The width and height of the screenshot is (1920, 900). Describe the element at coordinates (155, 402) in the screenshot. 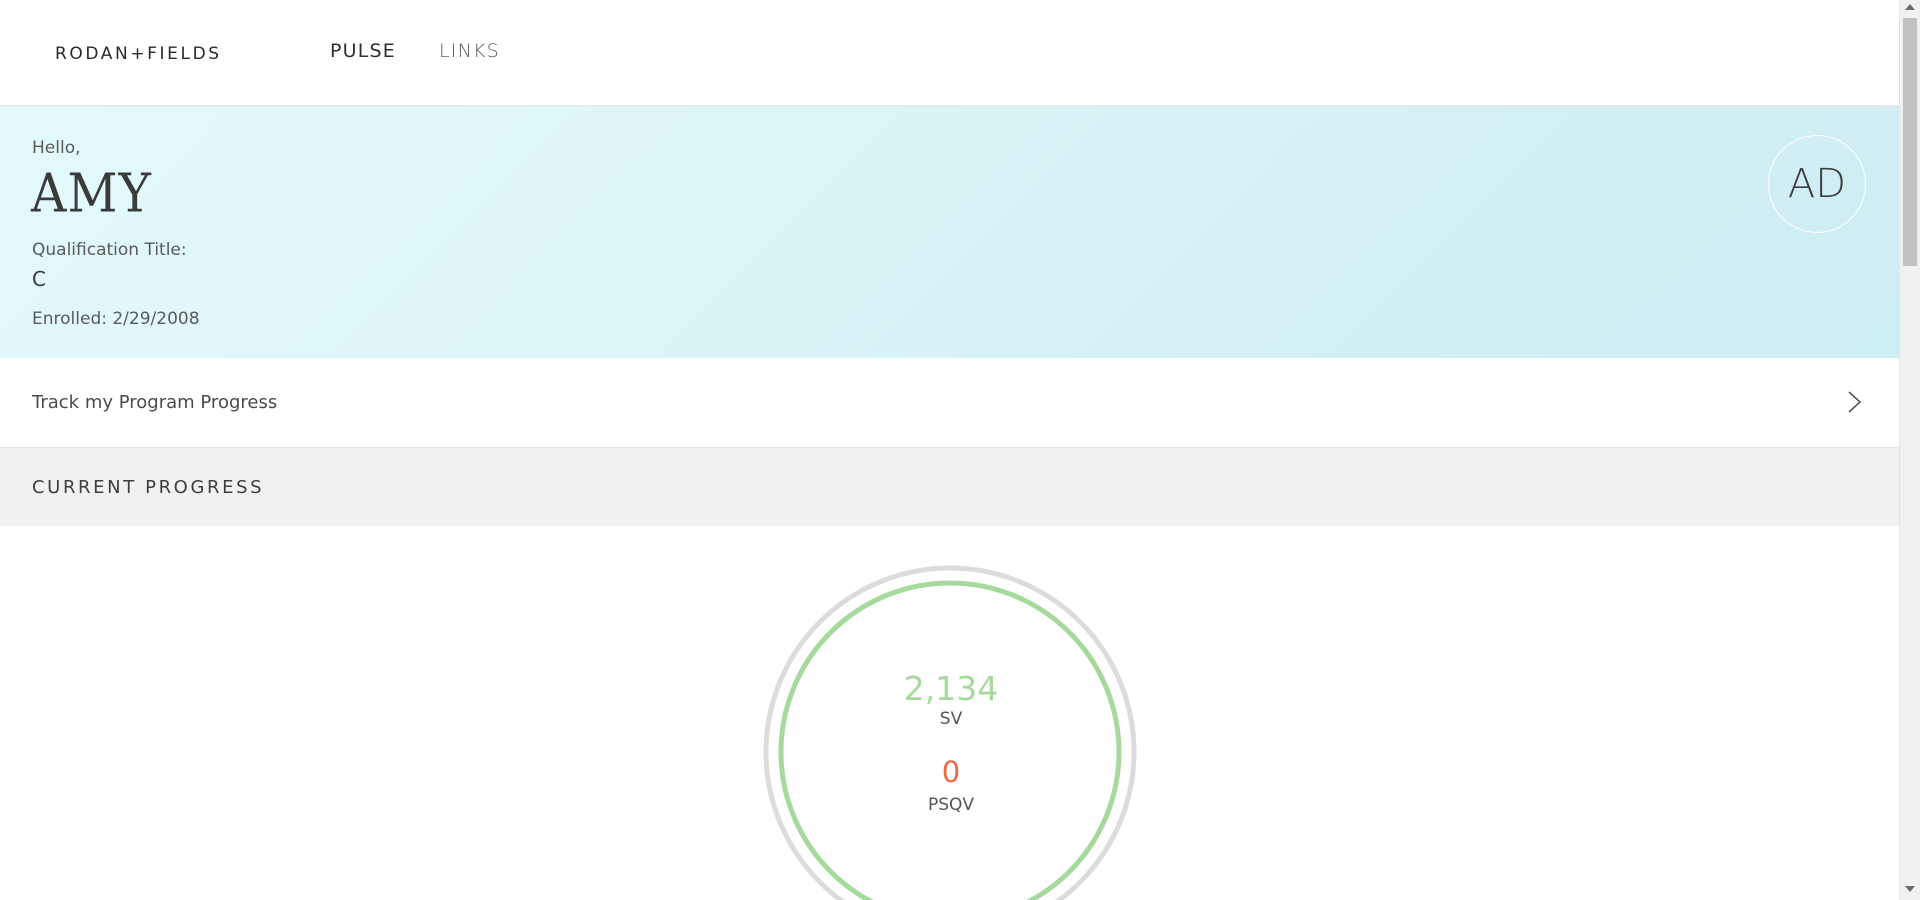

I see `track-program-progress-label: Track my Program Progress` at that location.